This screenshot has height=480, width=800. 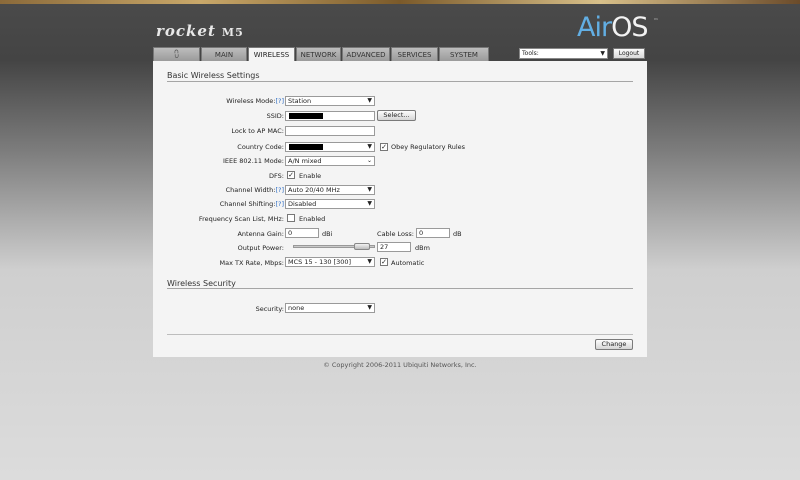 I want to click on country-code-label: Country Code:, so click(x=260, y=147).